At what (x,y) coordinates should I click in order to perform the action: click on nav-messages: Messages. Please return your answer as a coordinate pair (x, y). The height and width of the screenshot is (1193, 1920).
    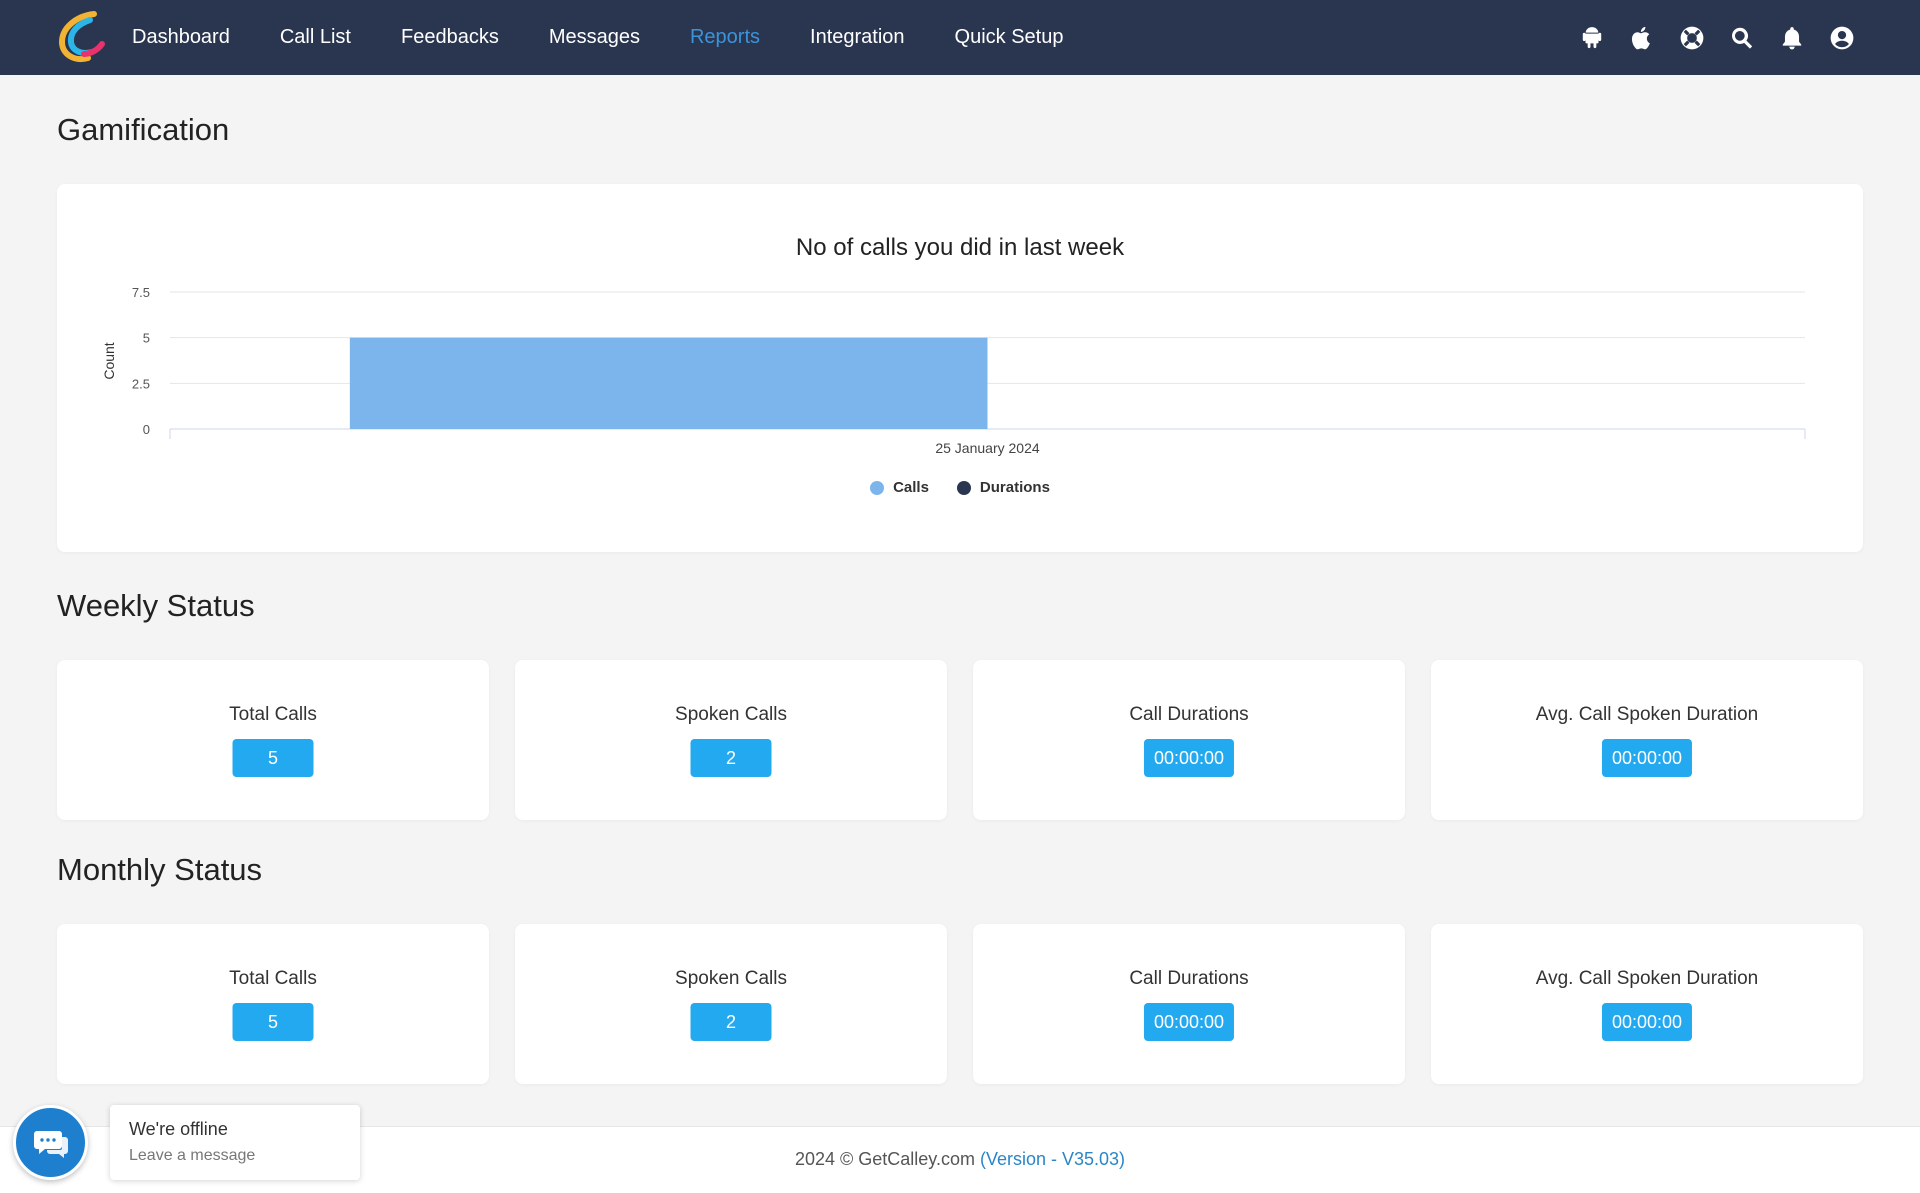
    Looking at the image, I should click on (594, 37).